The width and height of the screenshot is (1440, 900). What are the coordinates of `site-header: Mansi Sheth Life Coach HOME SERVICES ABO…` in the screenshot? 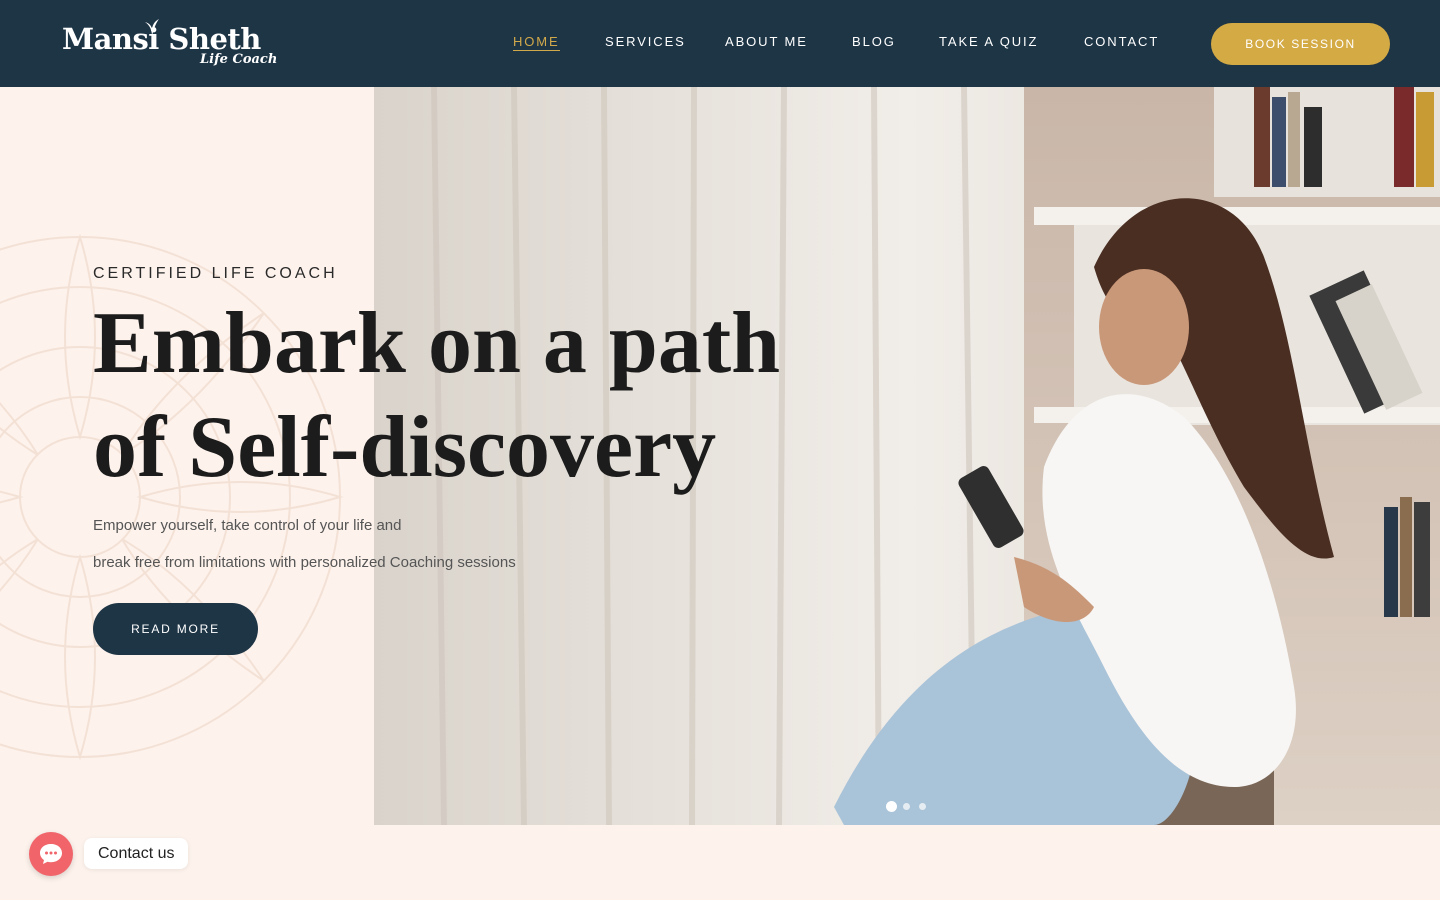 It's located at (720, 43).